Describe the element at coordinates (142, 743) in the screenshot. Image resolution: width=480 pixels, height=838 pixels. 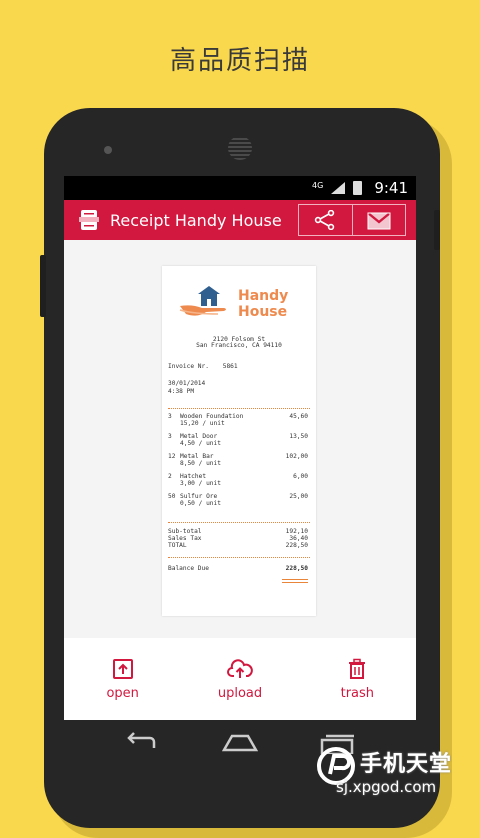
I see `back-nav-icon` at that location.